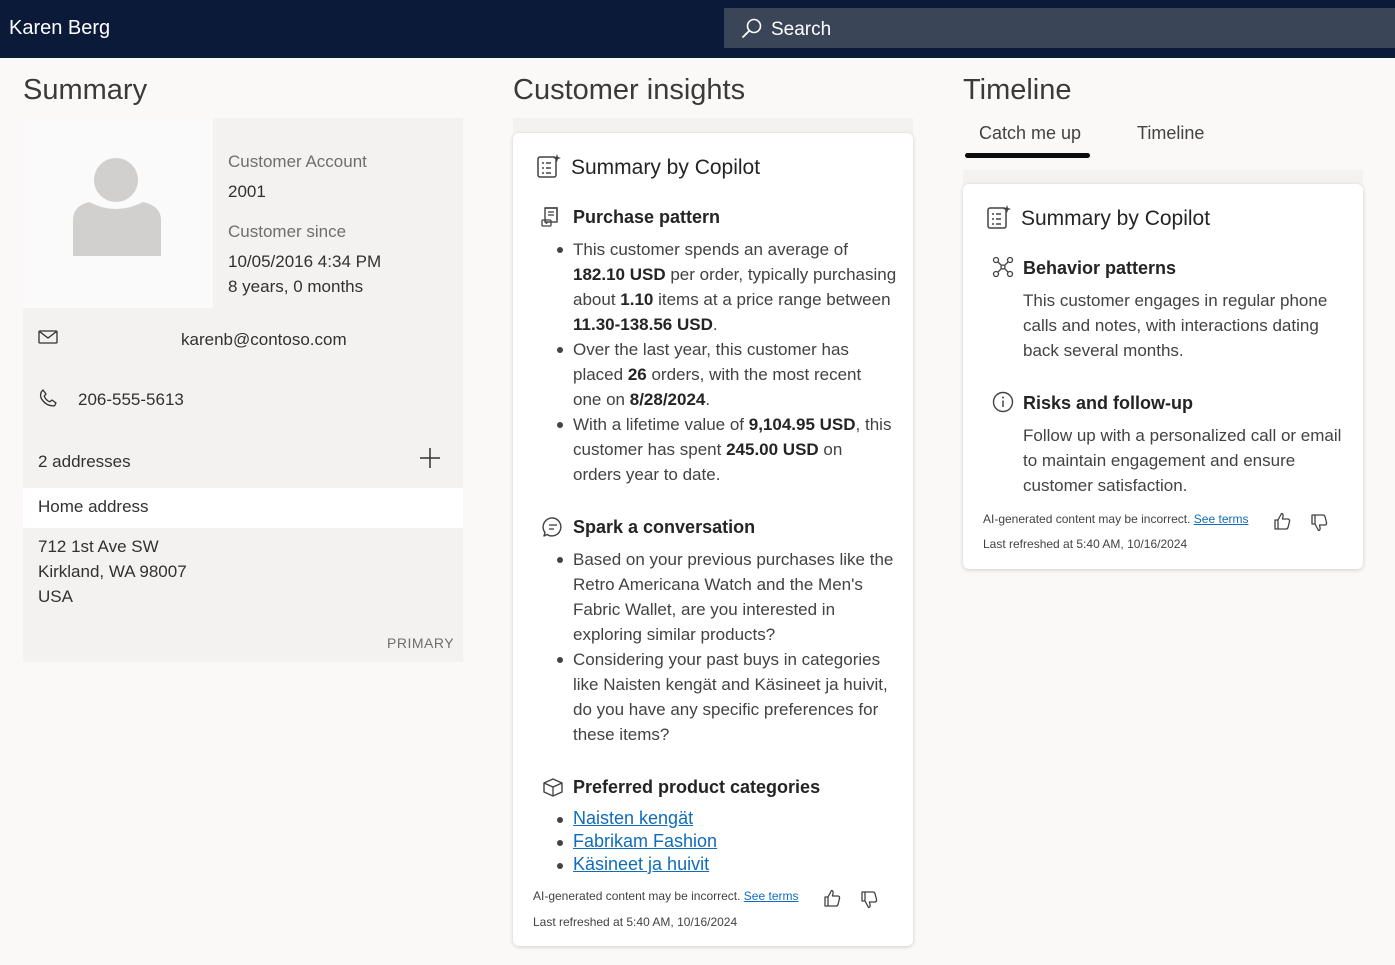 The image size is (1395, 965). Describe the element at coordinates (645, 841) in the screenshot. I see `category-link: Fabrikam Fashion` at that location.